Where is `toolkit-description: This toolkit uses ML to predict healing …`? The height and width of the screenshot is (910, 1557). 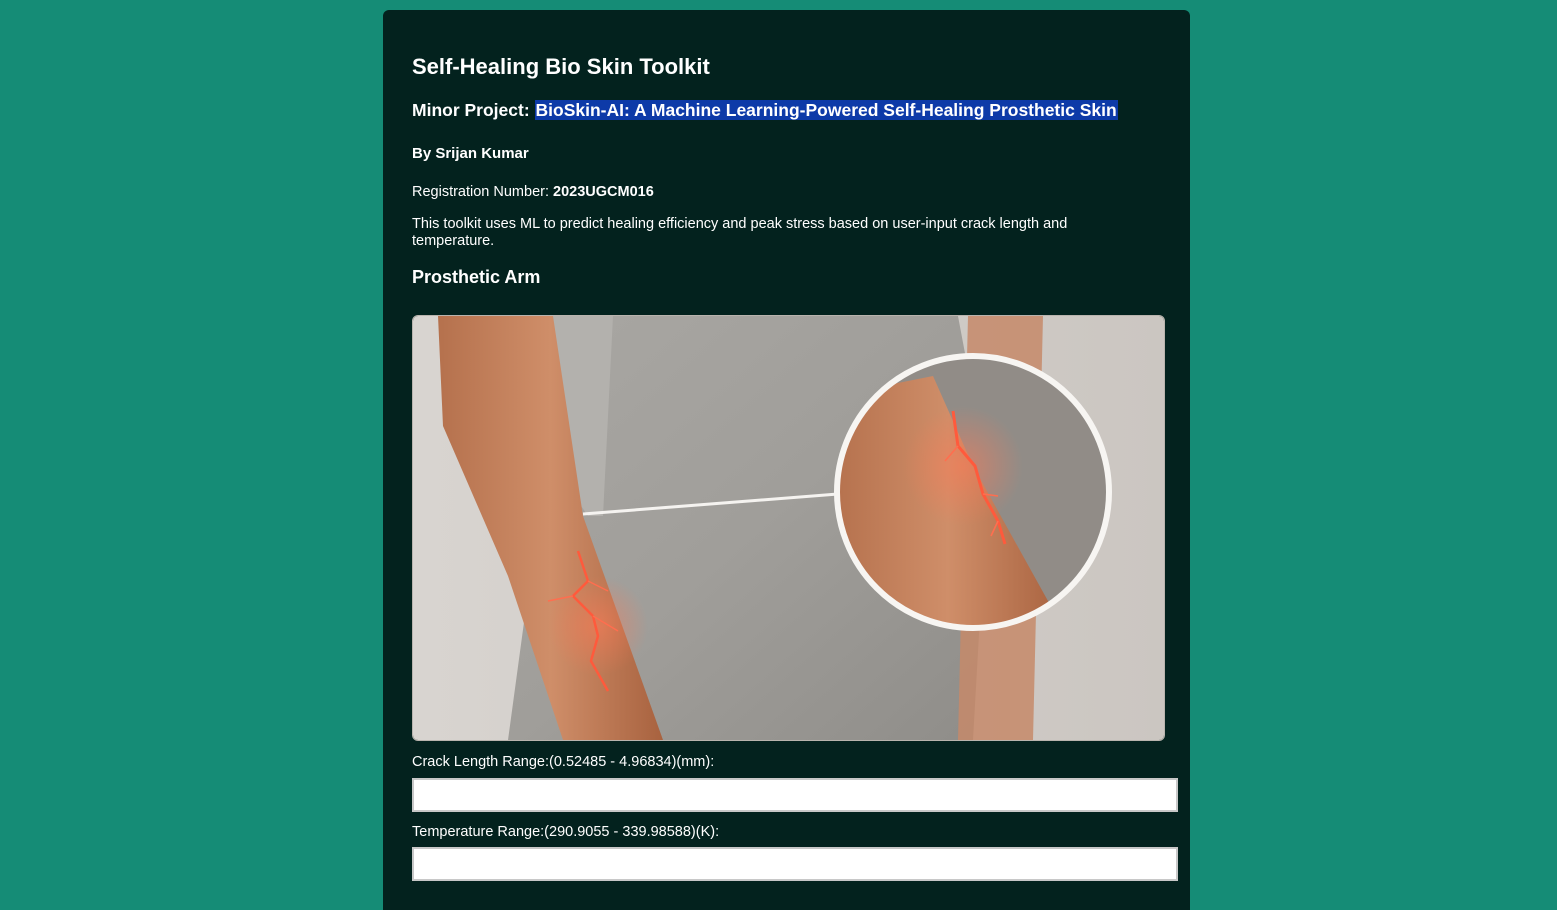 toolkit-description: This toolkit uses ML to predict healing … is located at coordinates (740, 232).